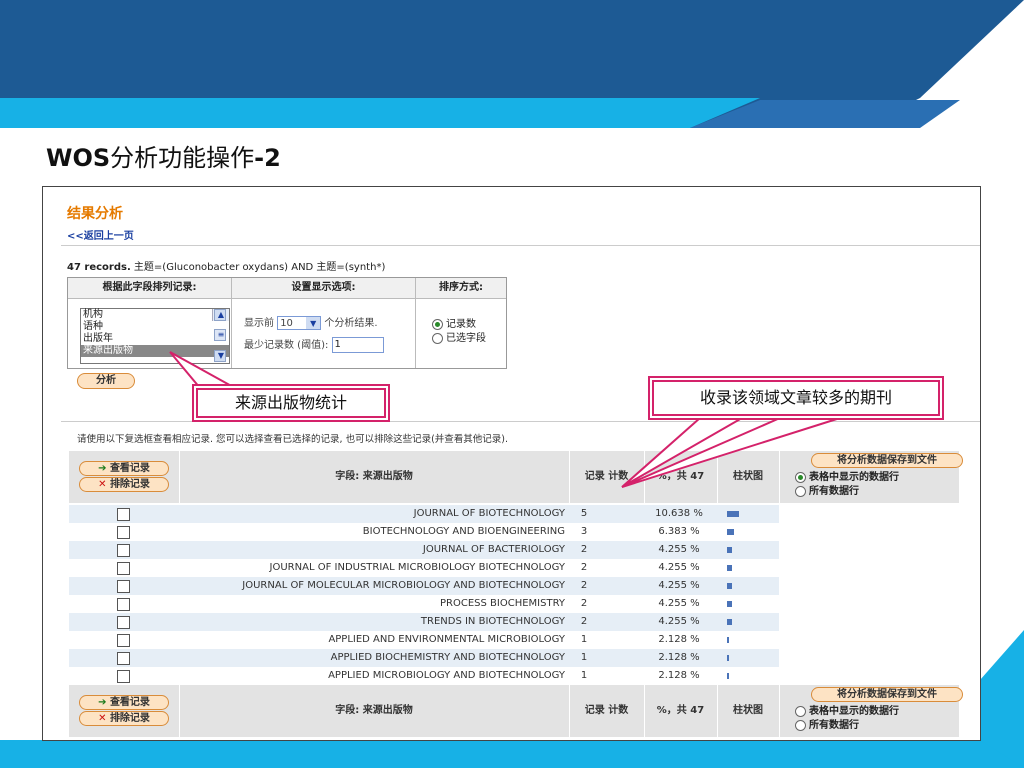  I want to click on field-listbox: 机构 语种 出版年 来源出版物 ▲ ≡ ▼, so click(155, 336).